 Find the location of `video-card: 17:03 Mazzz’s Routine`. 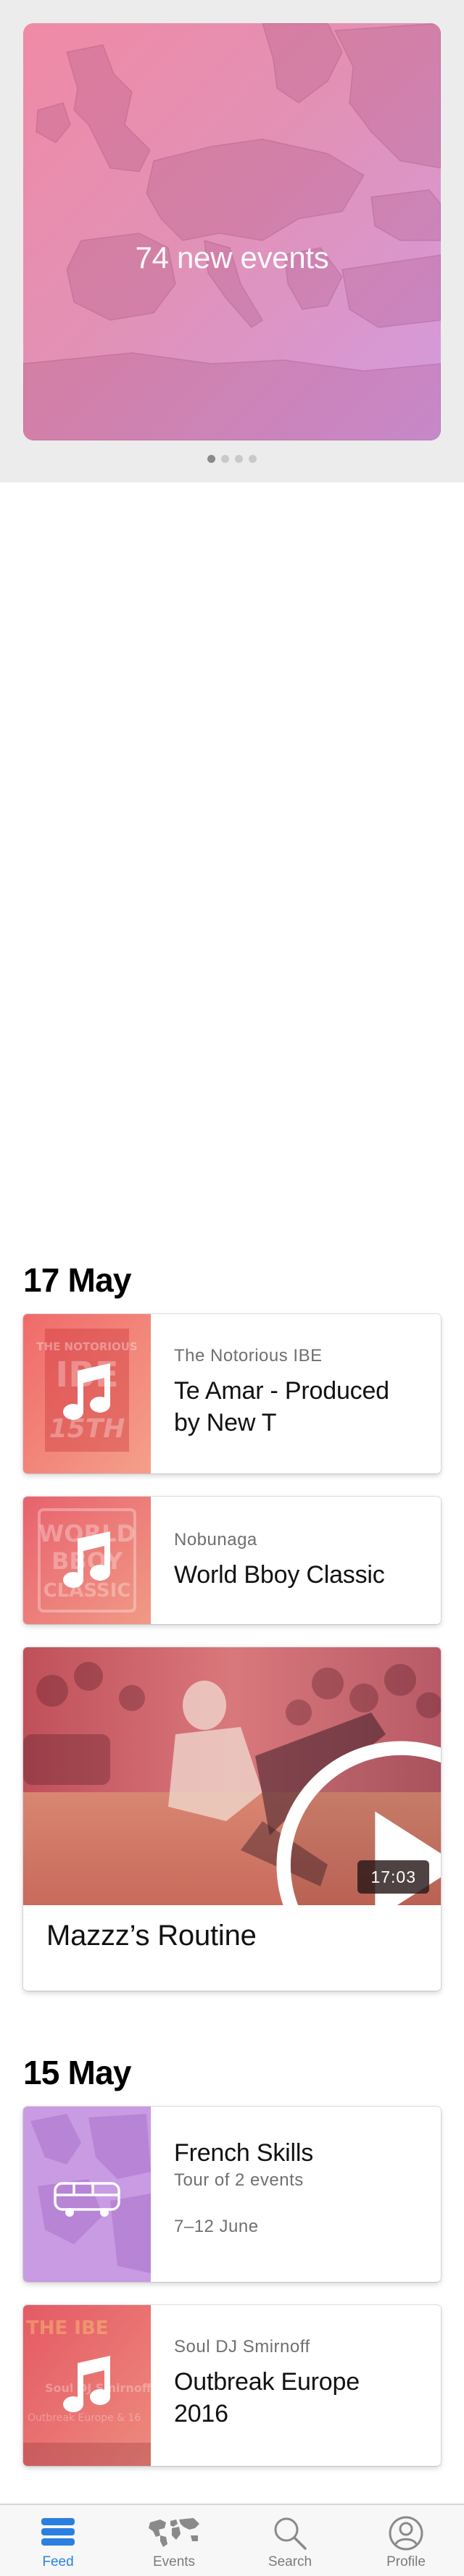

video-card: 17:03 Mazzz’s Routine is located at coordinates (232, 1819).